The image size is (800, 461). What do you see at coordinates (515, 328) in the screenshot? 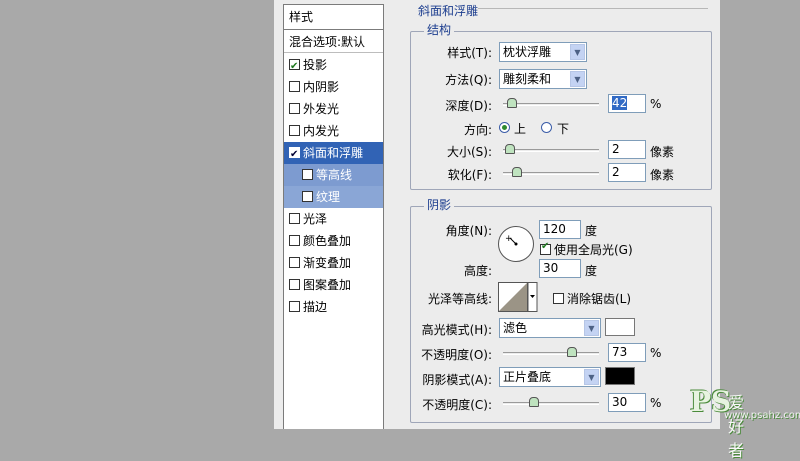
I see `highlight-mode-value: 滤色` at bounding box center [515, 328].